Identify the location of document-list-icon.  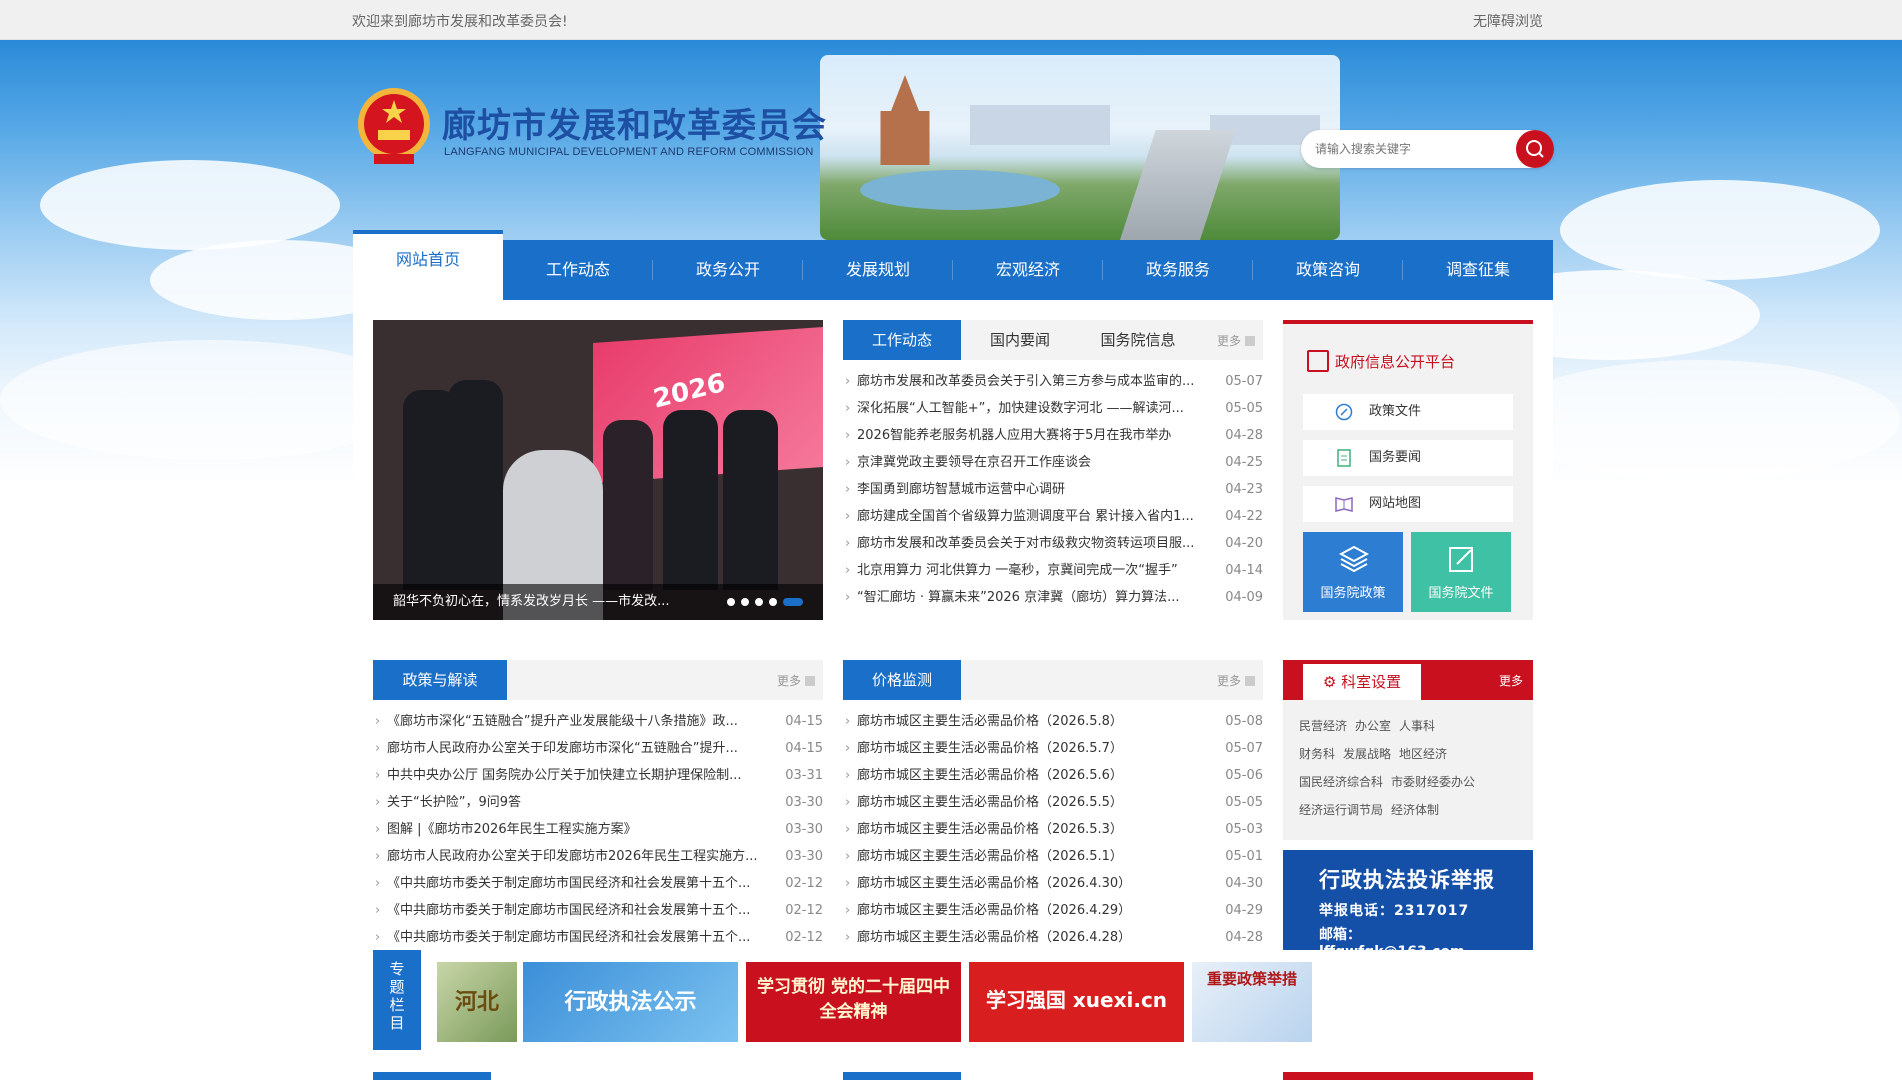
(1318, 361).